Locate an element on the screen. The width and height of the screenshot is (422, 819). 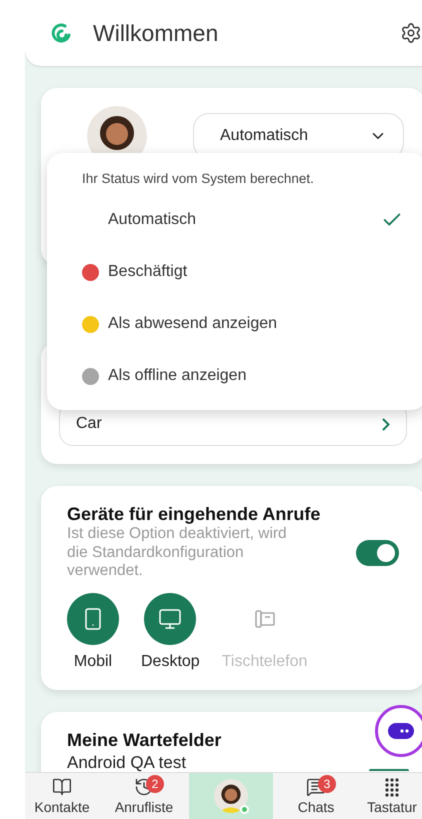
page-title: Willkommen is located at coordinates (156, 33).